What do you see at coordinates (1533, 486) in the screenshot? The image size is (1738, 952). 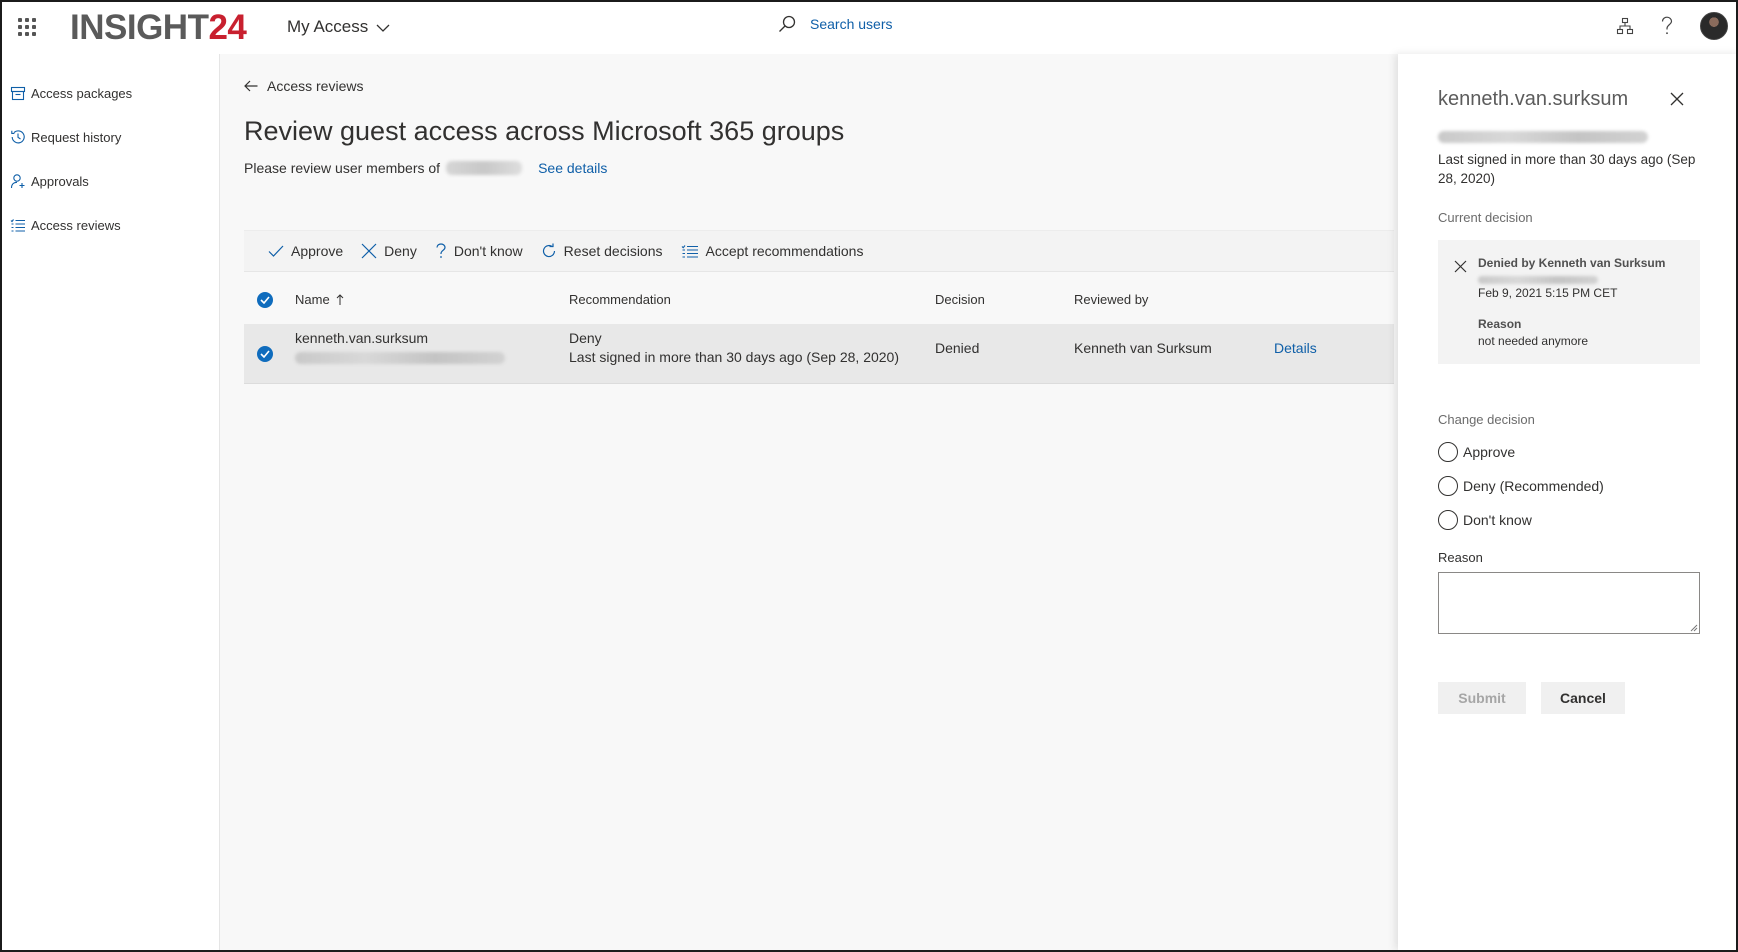 I see `radio-label: Deny (Recommended)` at bounding box center [1533, 486].